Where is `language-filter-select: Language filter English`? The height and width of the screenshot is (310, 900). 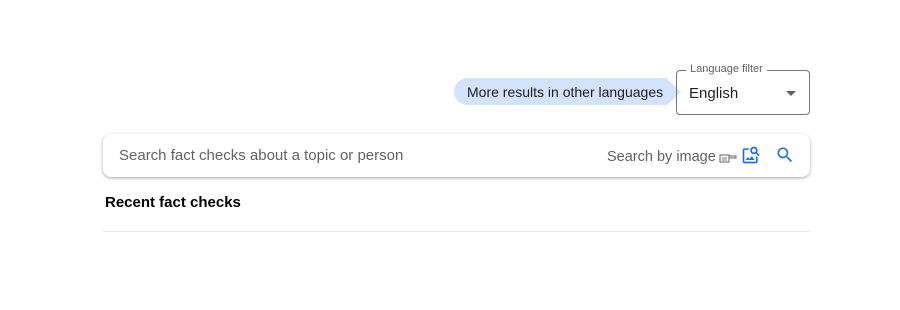 language-filter-select: Language filter English is located at coordinates (743, 89).